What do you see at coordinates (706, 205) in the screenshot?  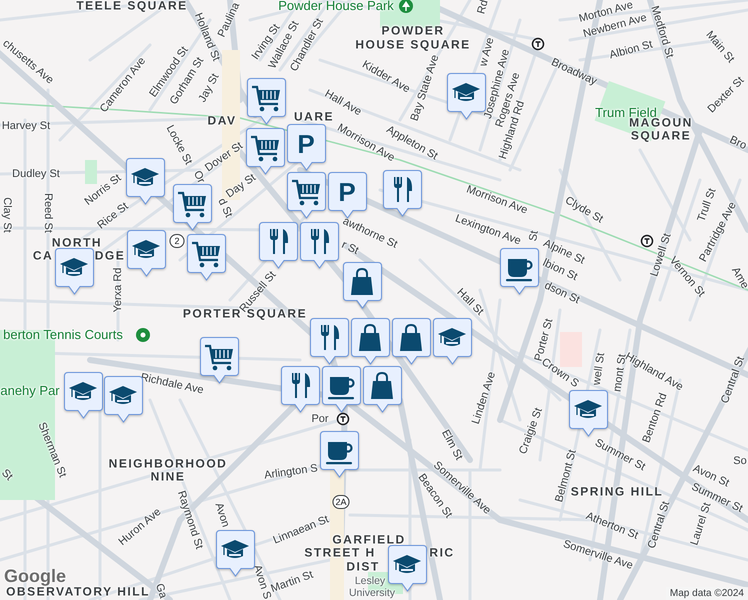 I see `street-label: Trull St` at bounding box center [706, 205].